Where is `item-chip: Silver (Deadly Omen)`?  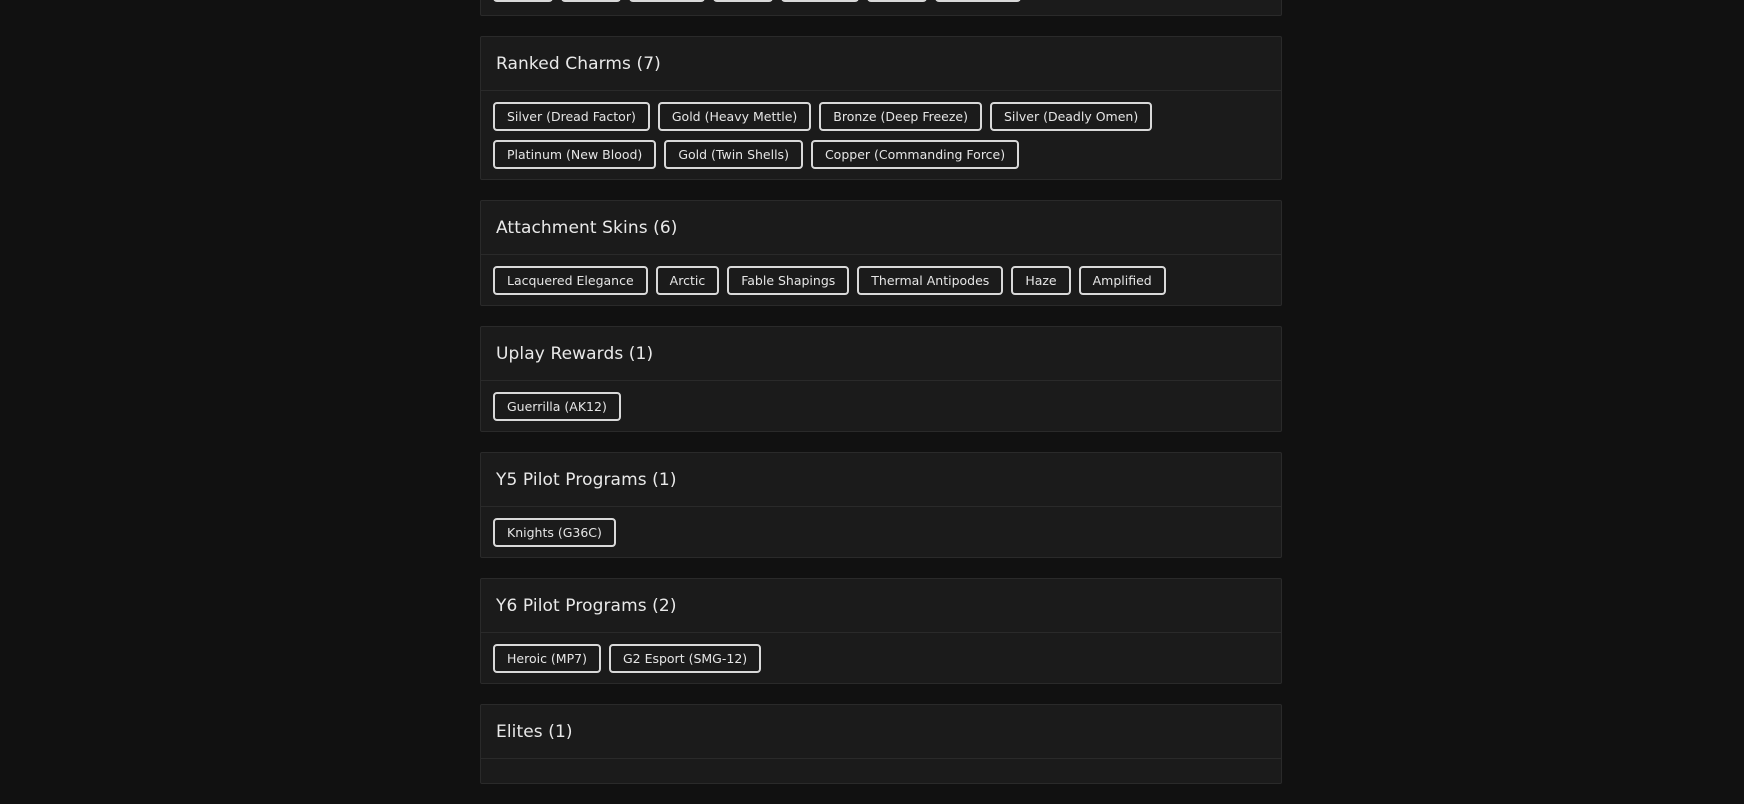 item-chip: Silver (Deadly Omen) is located at coordinates (1071, 116).